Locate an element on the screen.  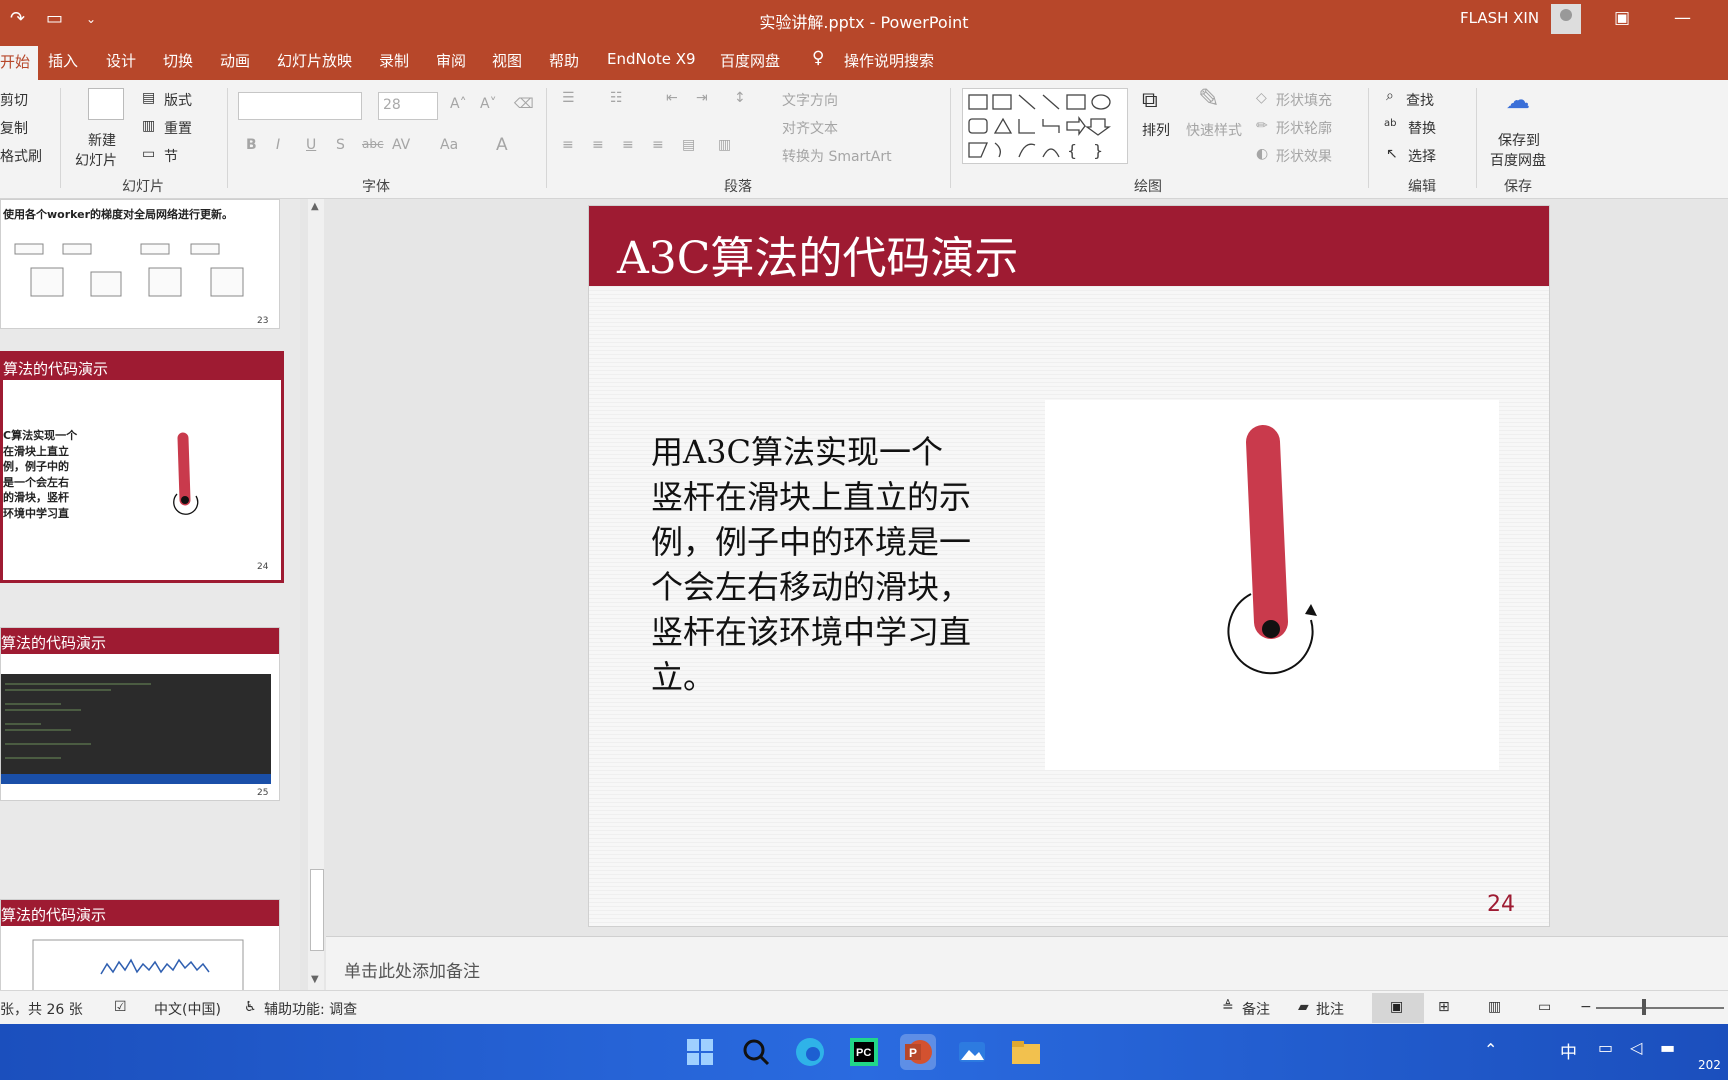
bold-icon: B is located at coordinates (251, 145).